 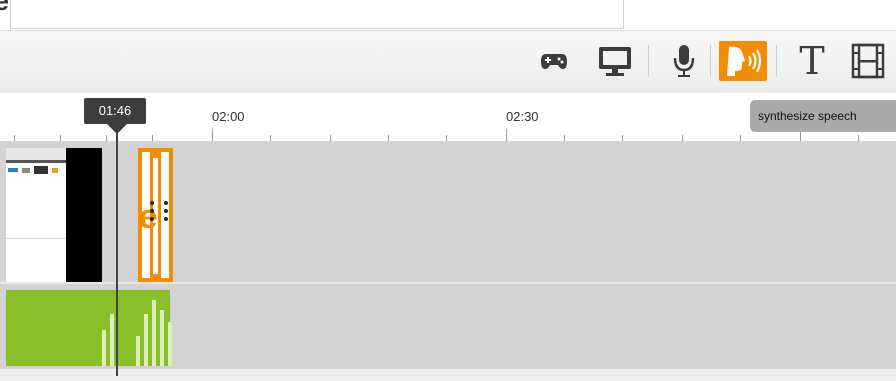 I want to click on title-input-box, so click(x=317, y=14).